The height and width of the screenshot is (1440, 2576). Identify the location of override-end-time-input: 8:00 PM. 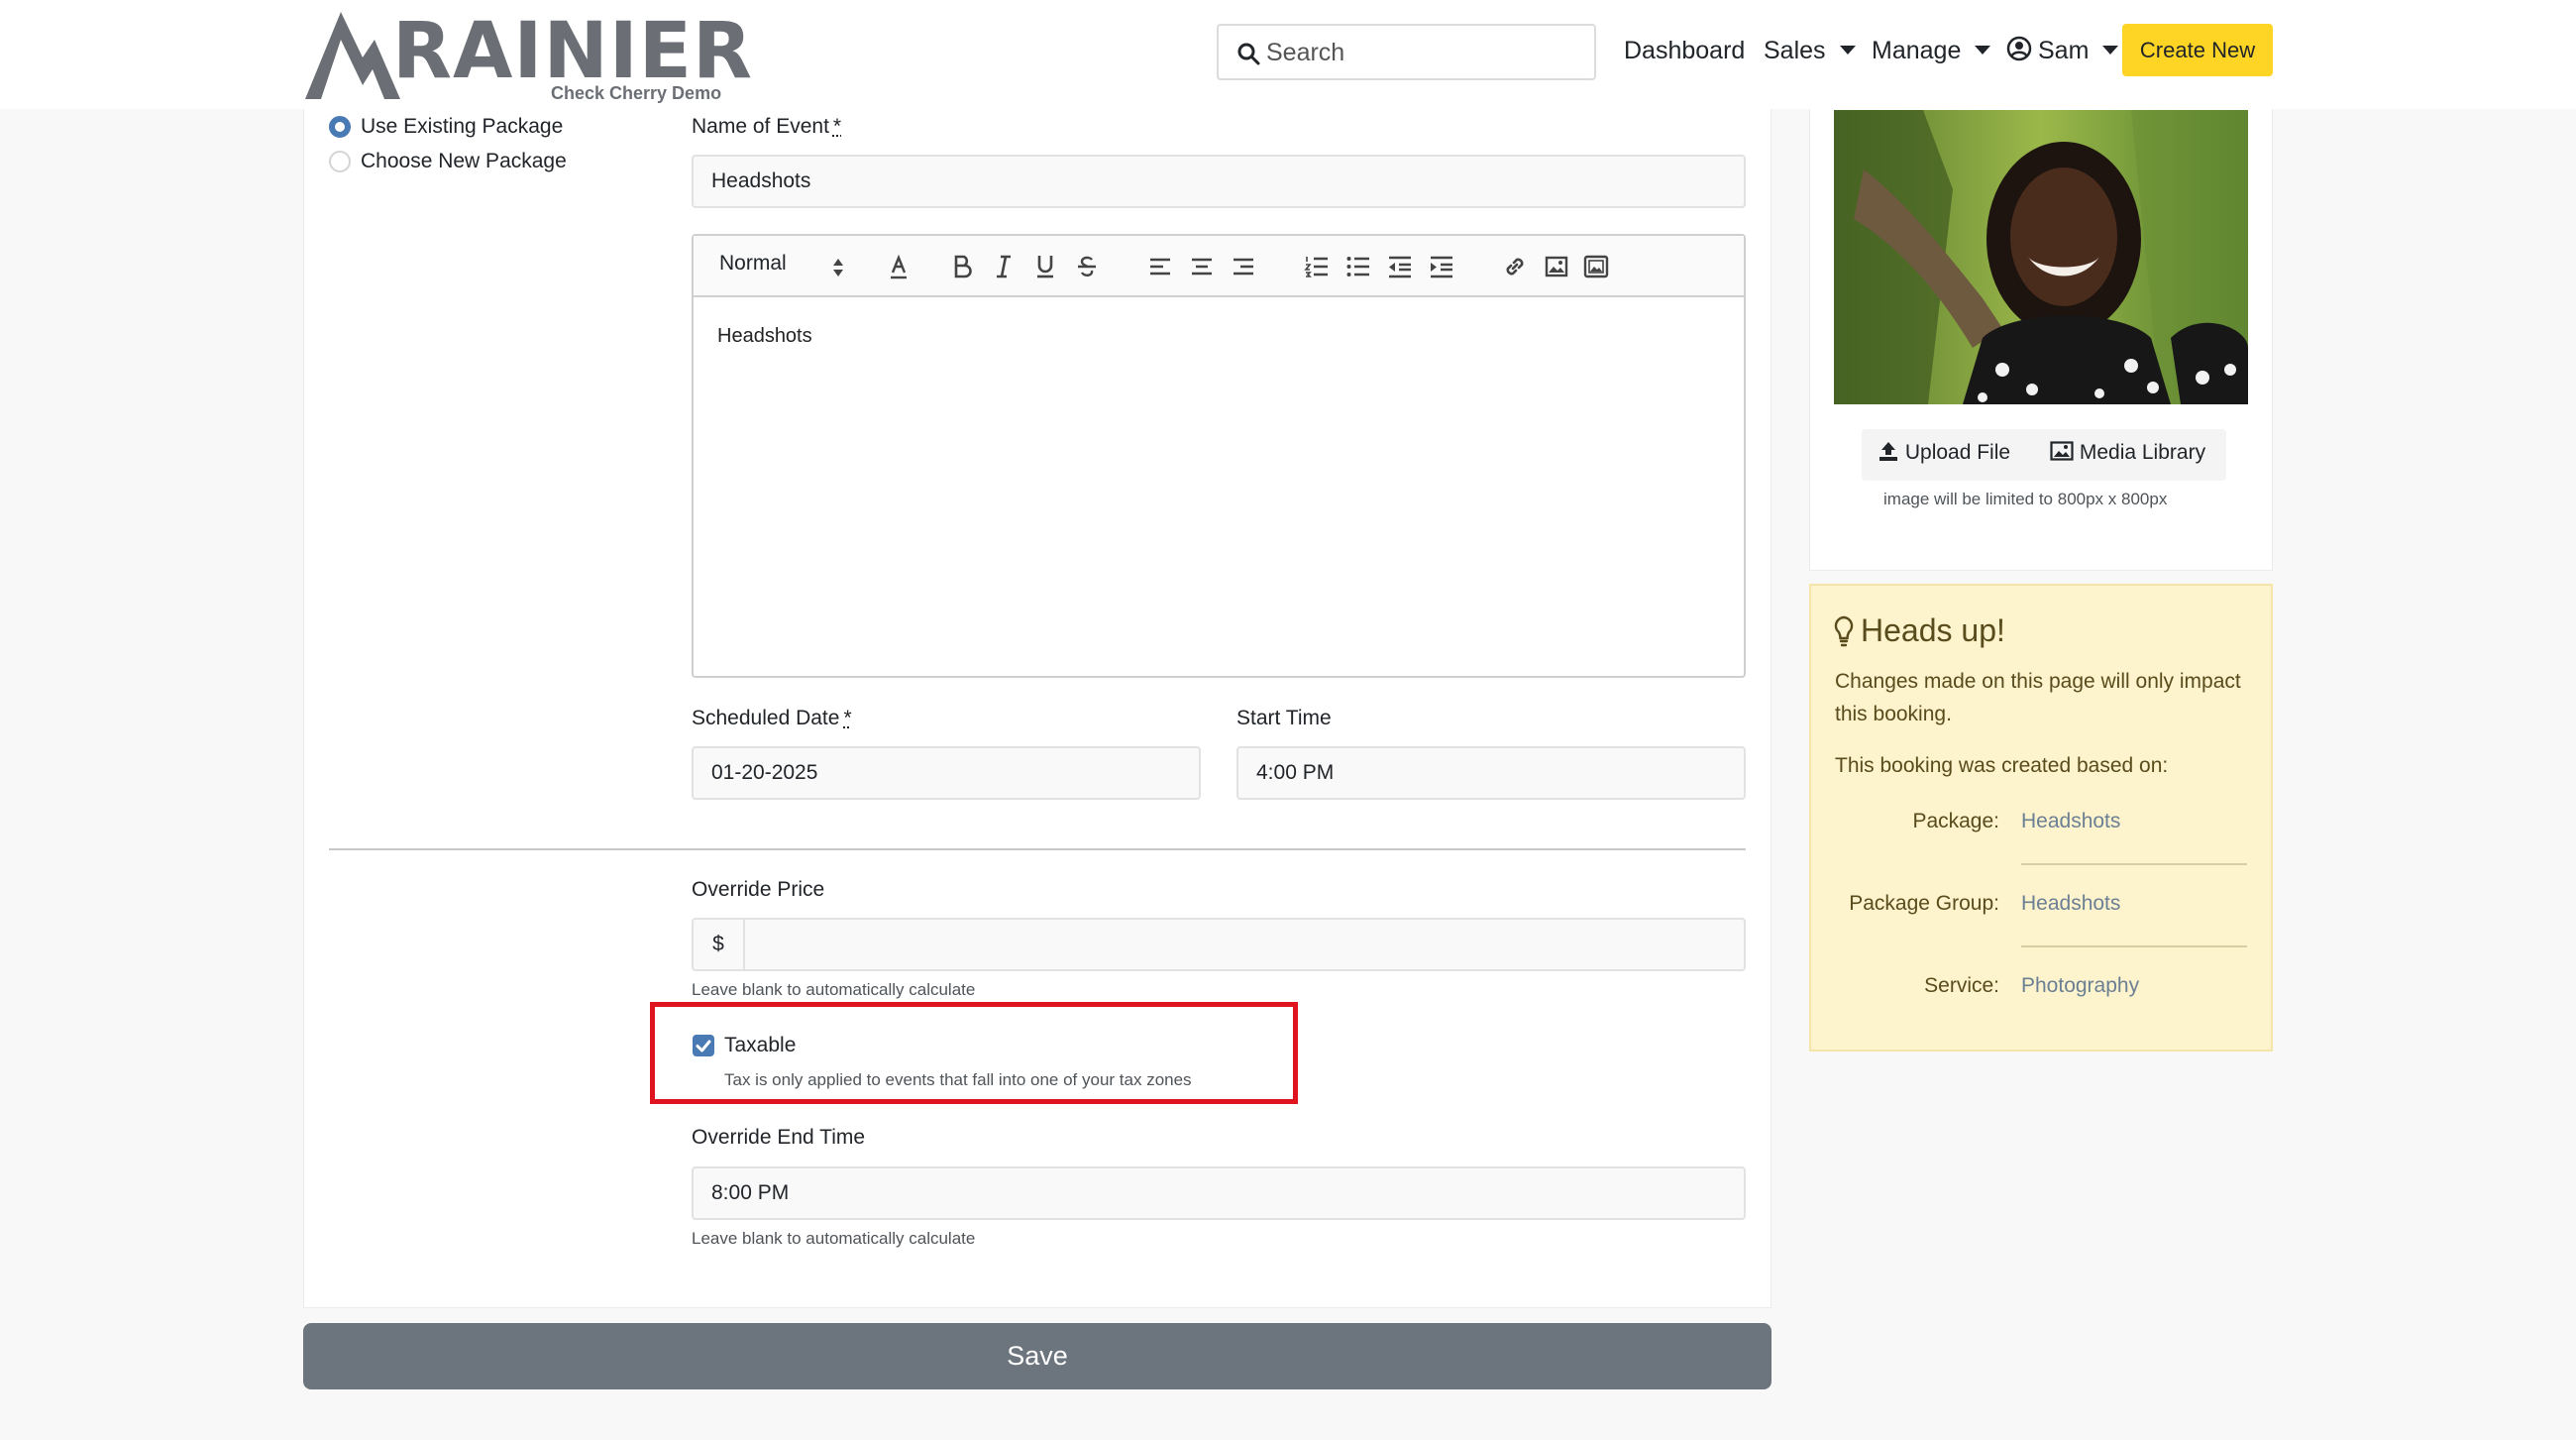
(1219, 1193).